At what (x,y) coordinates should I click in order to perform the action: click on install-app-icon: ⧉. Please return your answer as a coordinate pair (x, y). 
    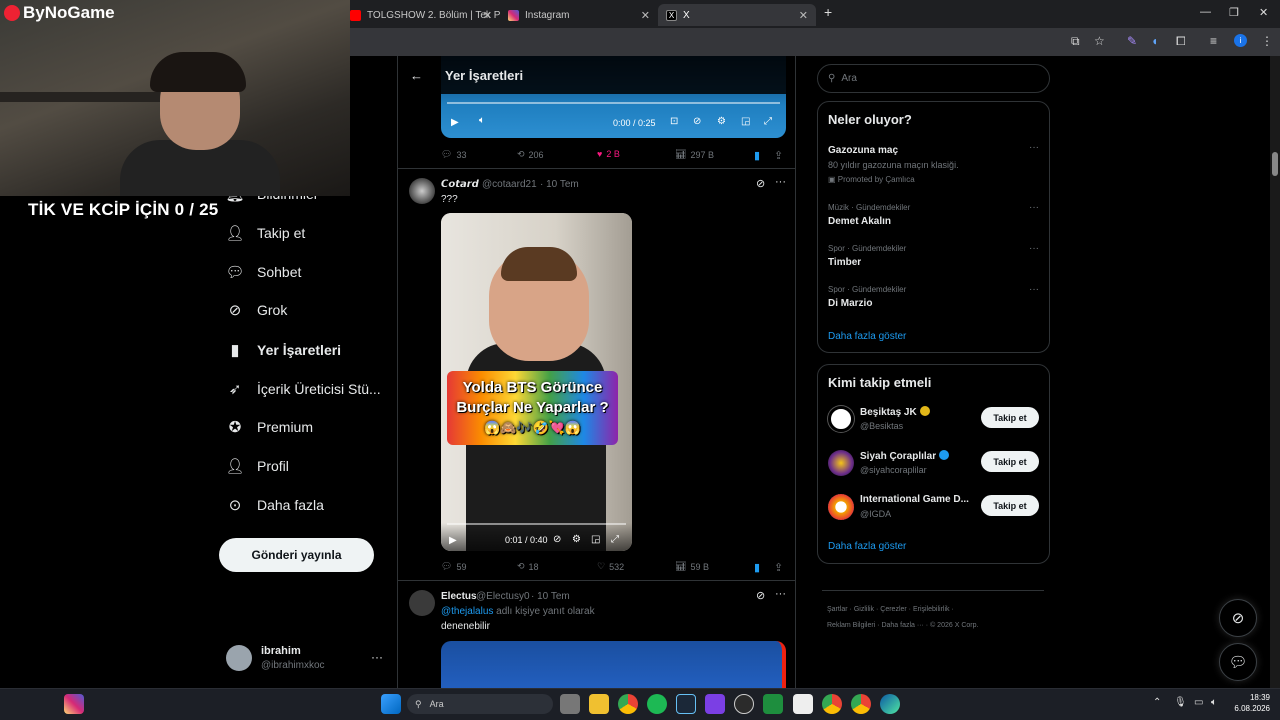
    Looking at the image, I should click on (1075, 41).